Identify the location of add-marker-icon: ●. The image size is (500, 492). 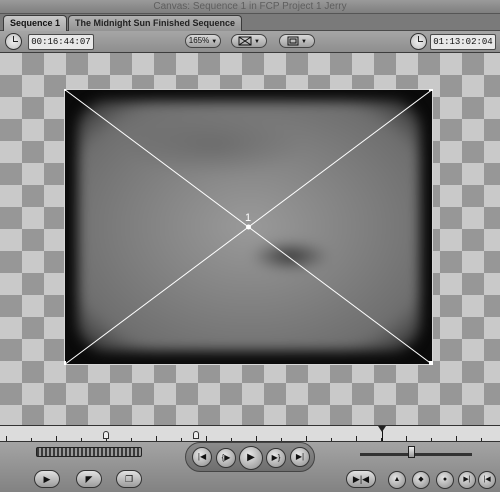
(445, 479).